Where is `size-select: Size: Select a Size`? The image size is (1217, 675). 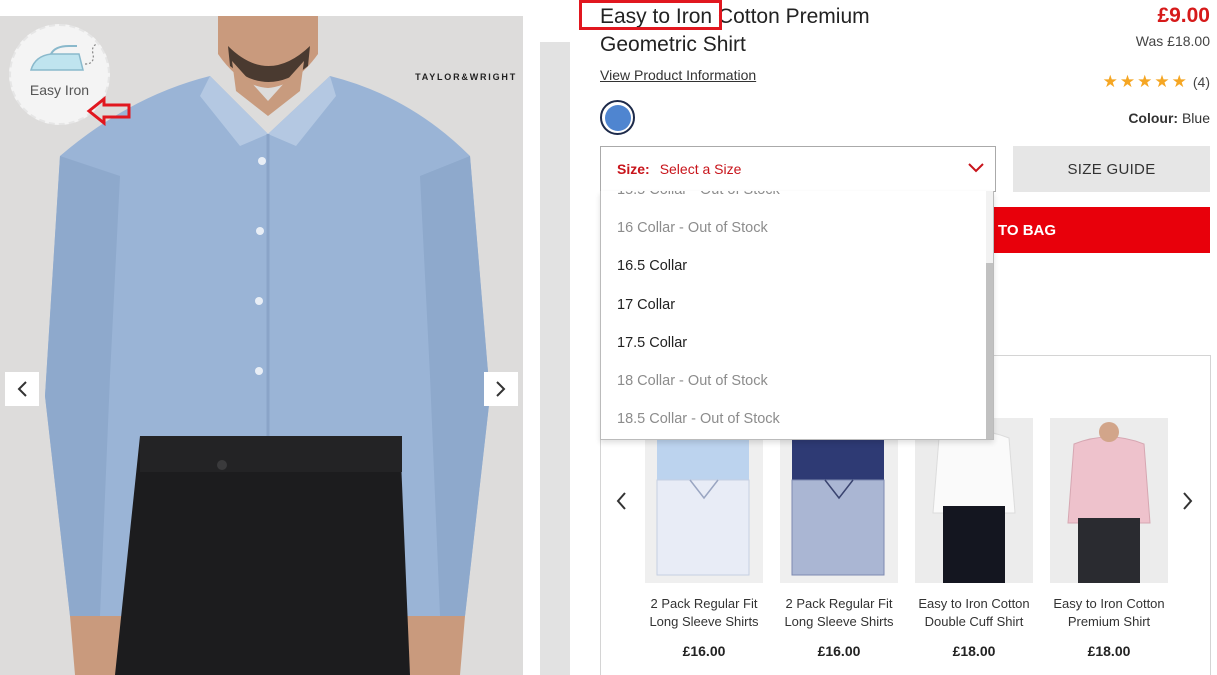
size-select: Size: Select a Size is located at coordinates (798, 169).